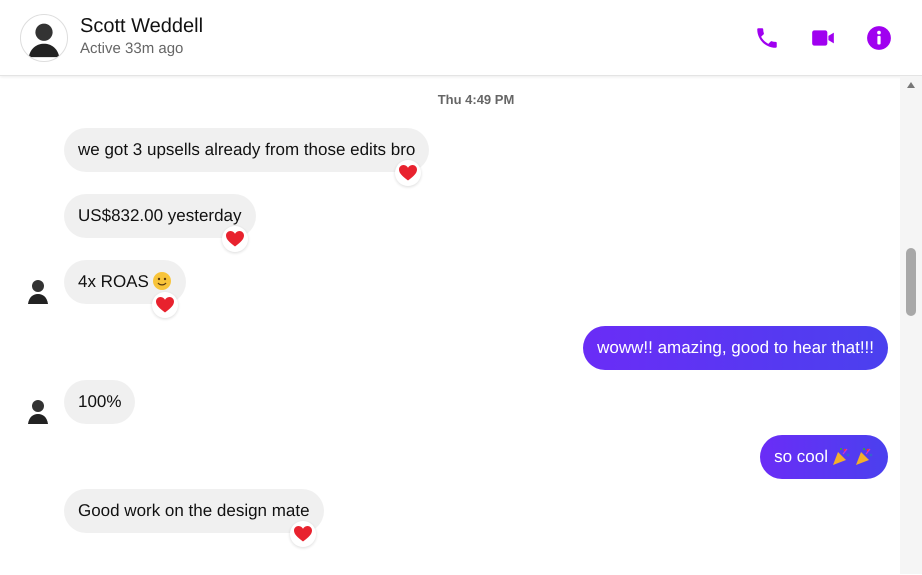 The height and width of the screenshot is (575, 922). What do you see at coordinates (142, 26) in the screenshot?
I see `contact-name: Scott Weddell` at bounding box center [142, 26].